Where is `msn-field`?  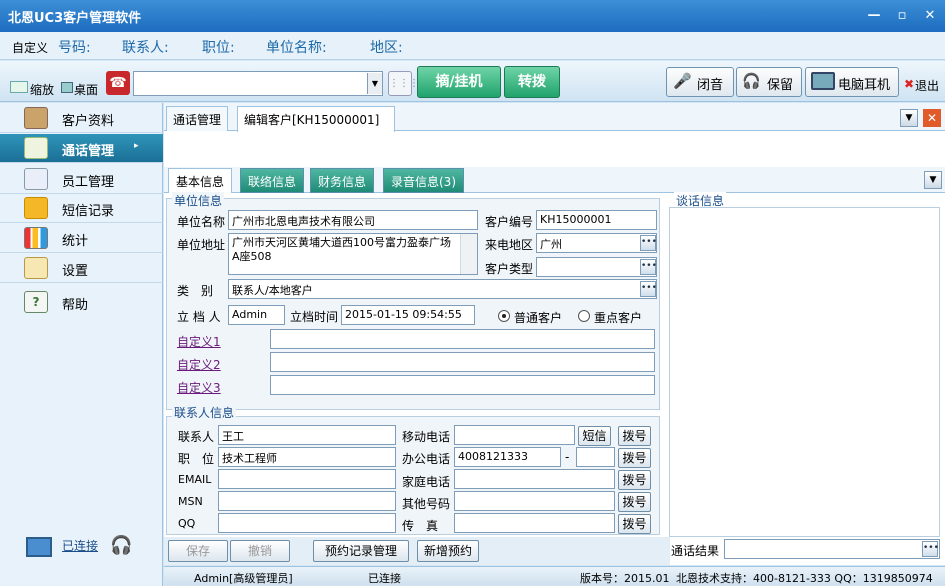 msn-field is located at coordinates (307, 501).